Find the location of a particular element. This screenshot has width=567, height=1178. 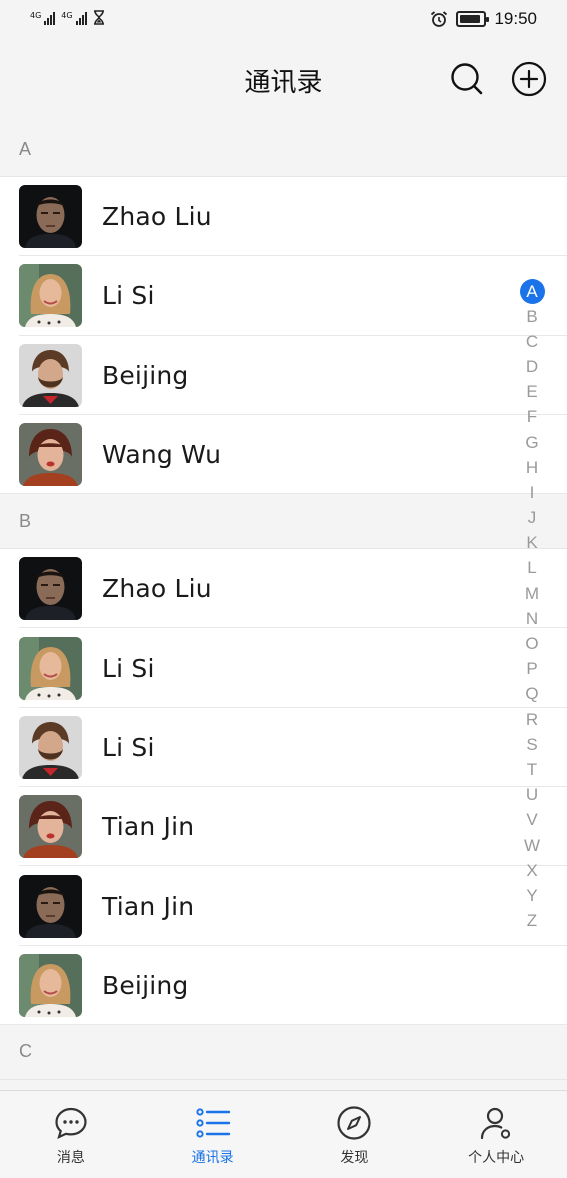

contacts-list-icon is located at coordinates (213, 1123).